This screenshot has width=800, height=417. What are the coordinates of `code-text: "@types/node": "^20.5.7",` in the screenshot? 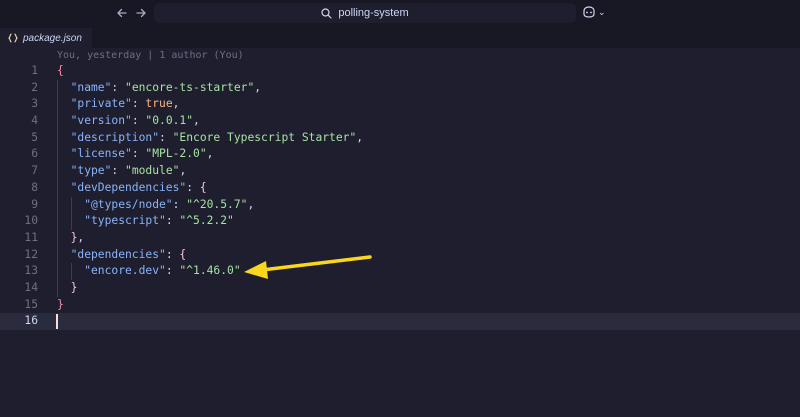 It's located at (169, 205).